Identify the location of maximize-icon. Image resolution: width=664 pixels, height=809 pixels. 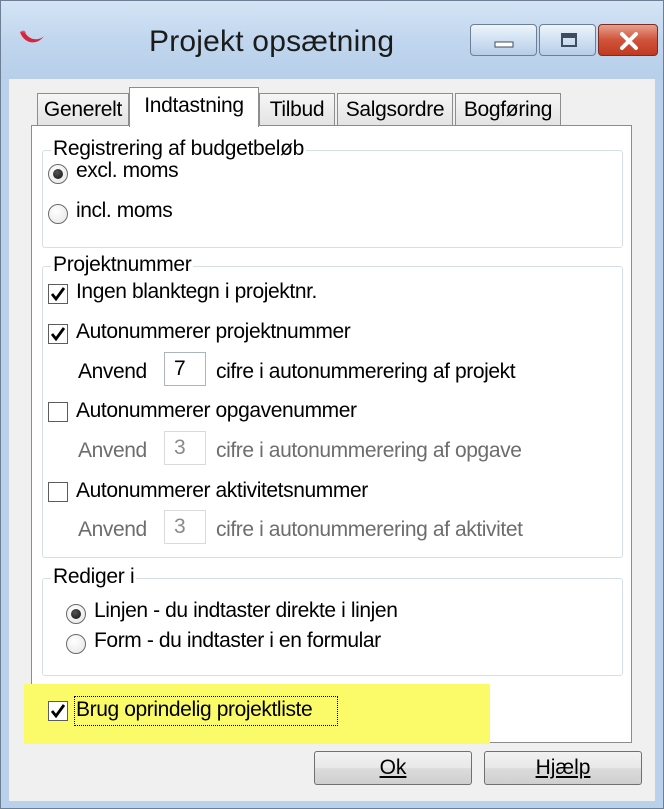
(569, 40).